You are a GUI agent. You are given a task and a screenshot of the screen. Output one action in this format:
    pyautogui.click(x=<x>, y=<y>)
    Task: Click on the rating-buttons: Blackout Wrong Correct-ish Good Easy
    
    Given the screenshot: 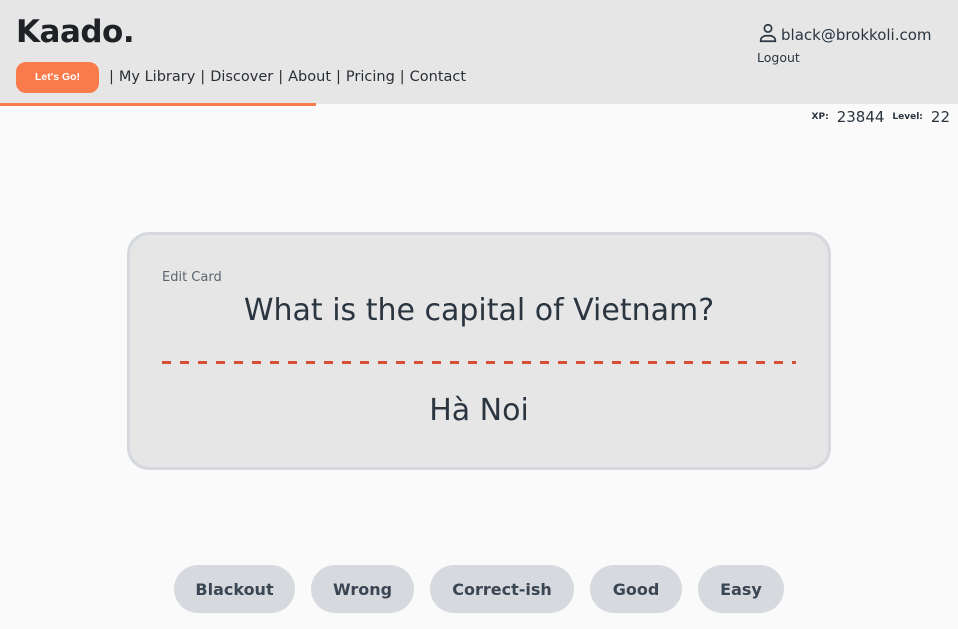 What is the action you would take?
    pyautogui.click(x=479, y=589)
    